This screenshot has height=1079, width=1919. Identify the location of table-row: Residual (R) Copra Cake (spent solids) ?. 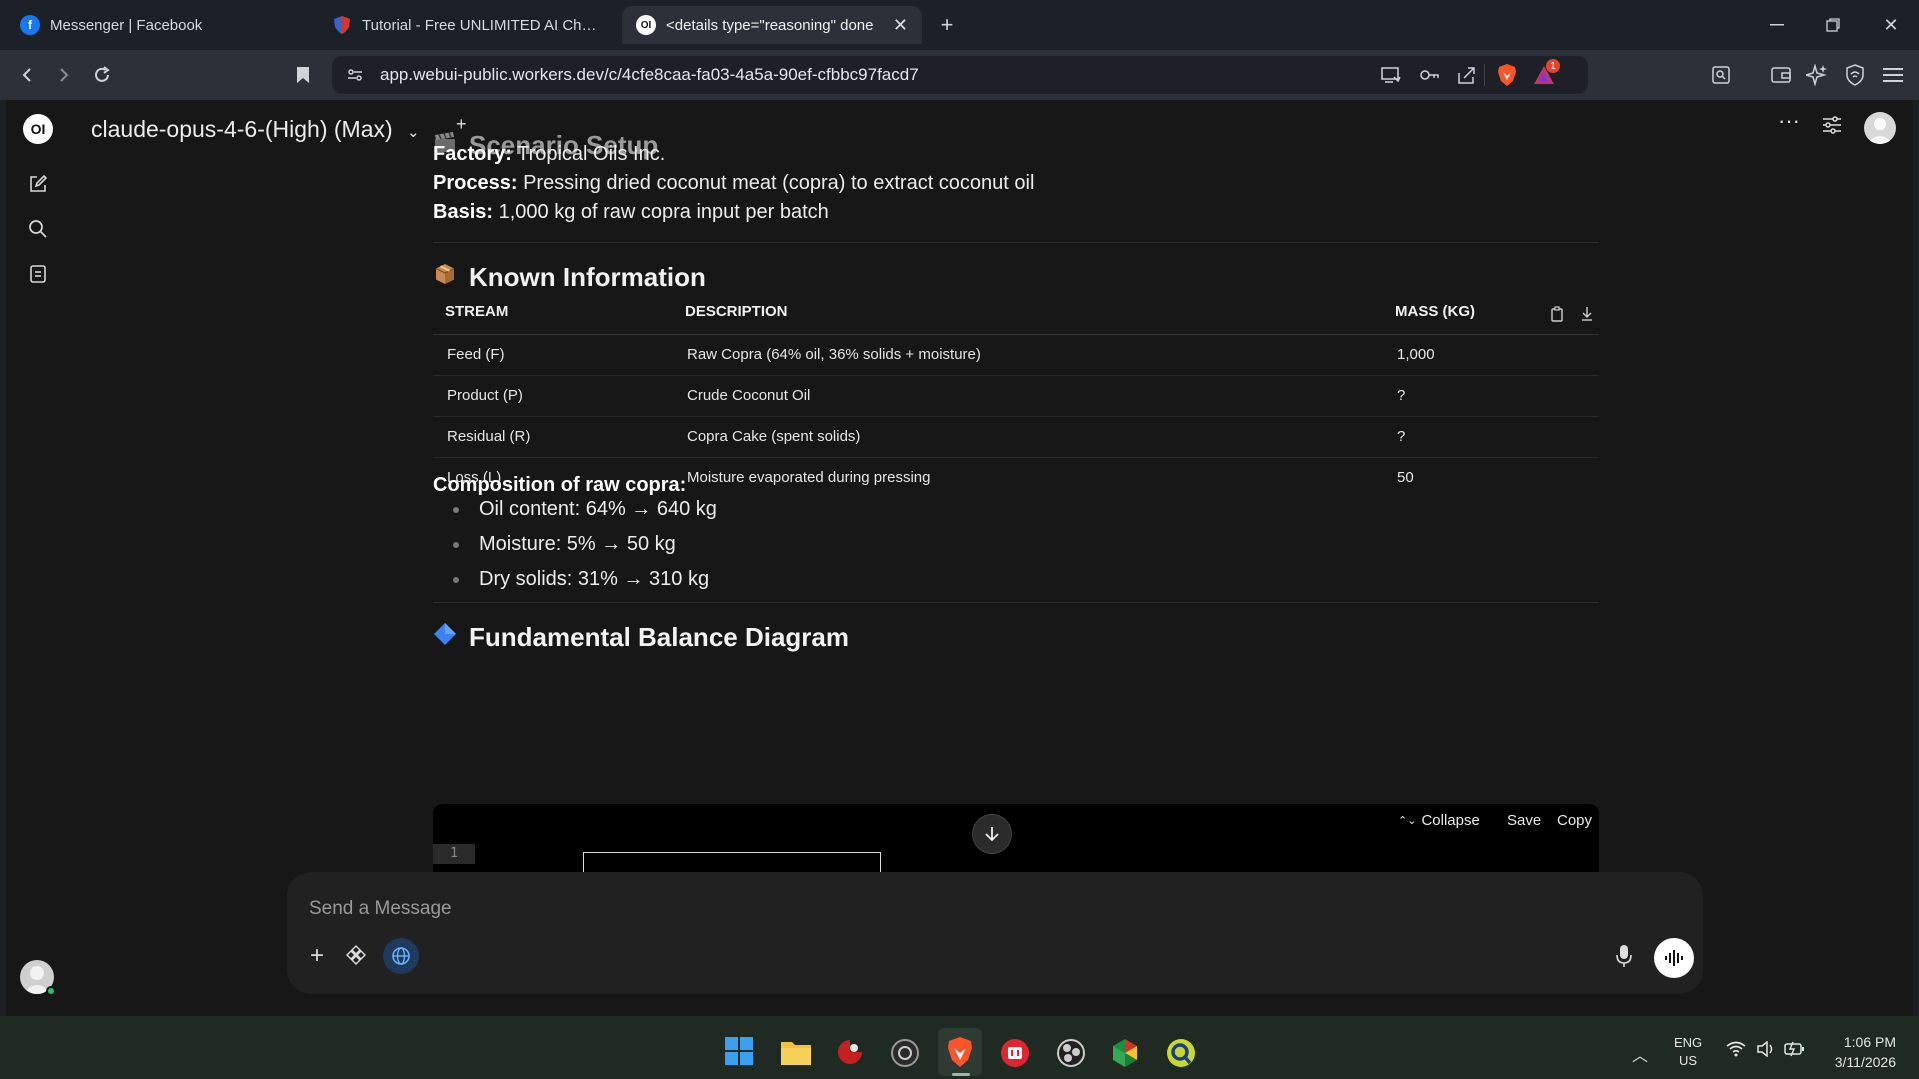
(1016, 437).